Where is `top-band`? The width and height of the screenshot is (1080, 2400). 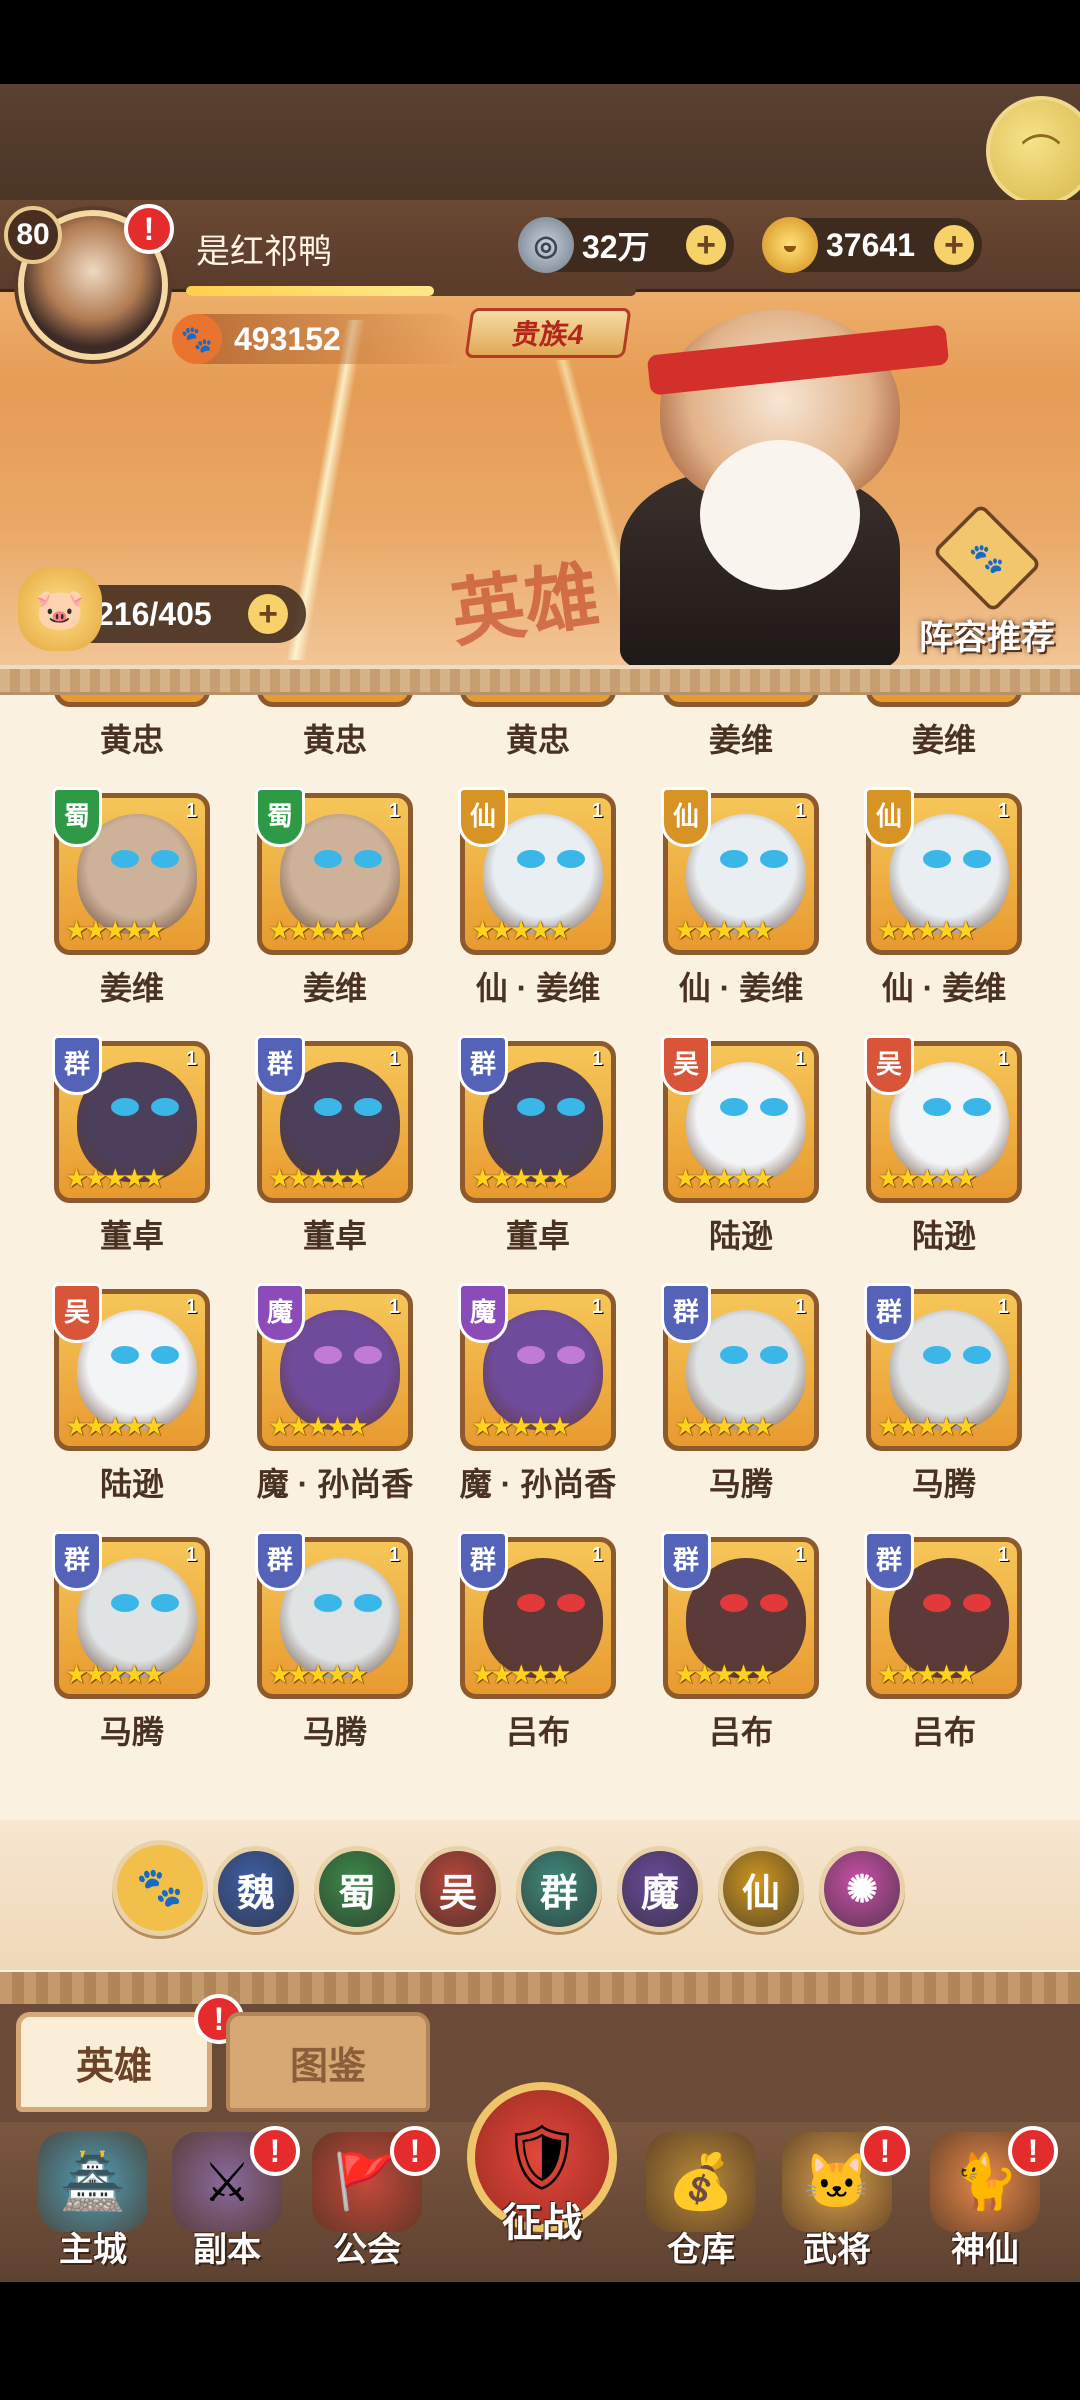
top-band is located at coordinates (540, 144).